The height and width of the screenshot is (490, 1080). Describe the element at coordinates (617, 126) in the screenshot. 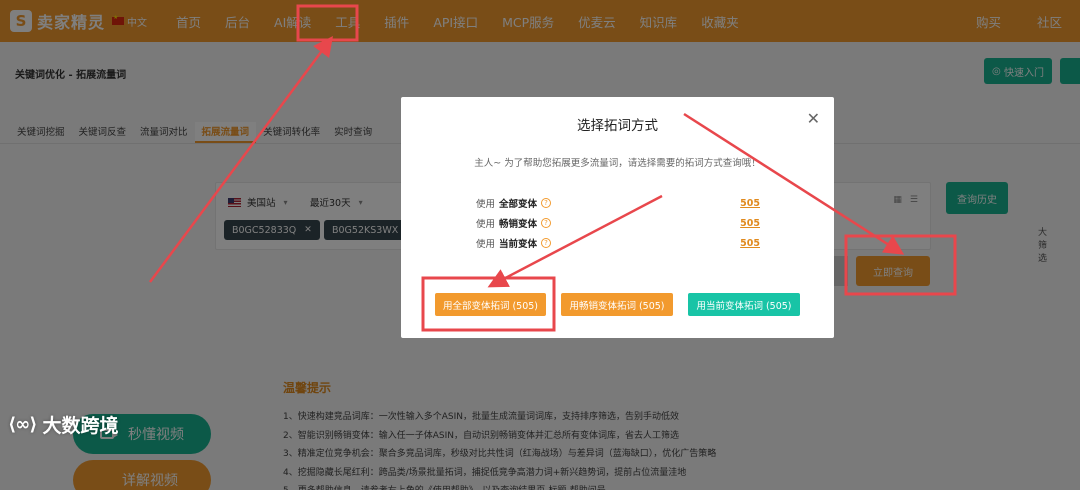

I see `dialog-title: 选择拓词方式` at that location.